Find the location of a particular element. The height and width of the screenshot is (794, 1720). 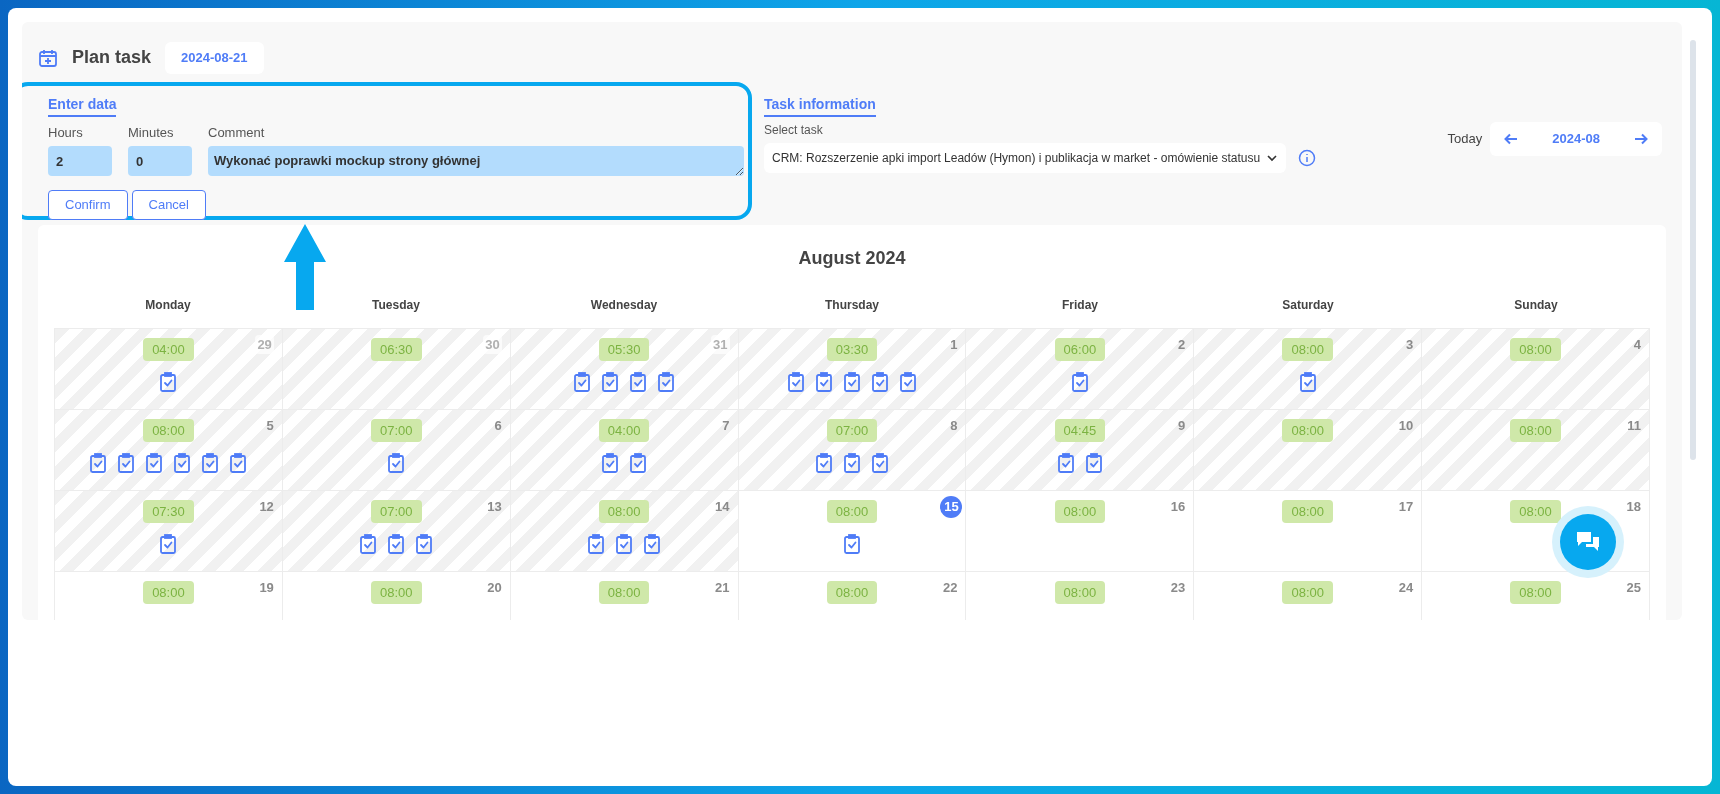

today-link: Today is located at coordinates (1465, 138).